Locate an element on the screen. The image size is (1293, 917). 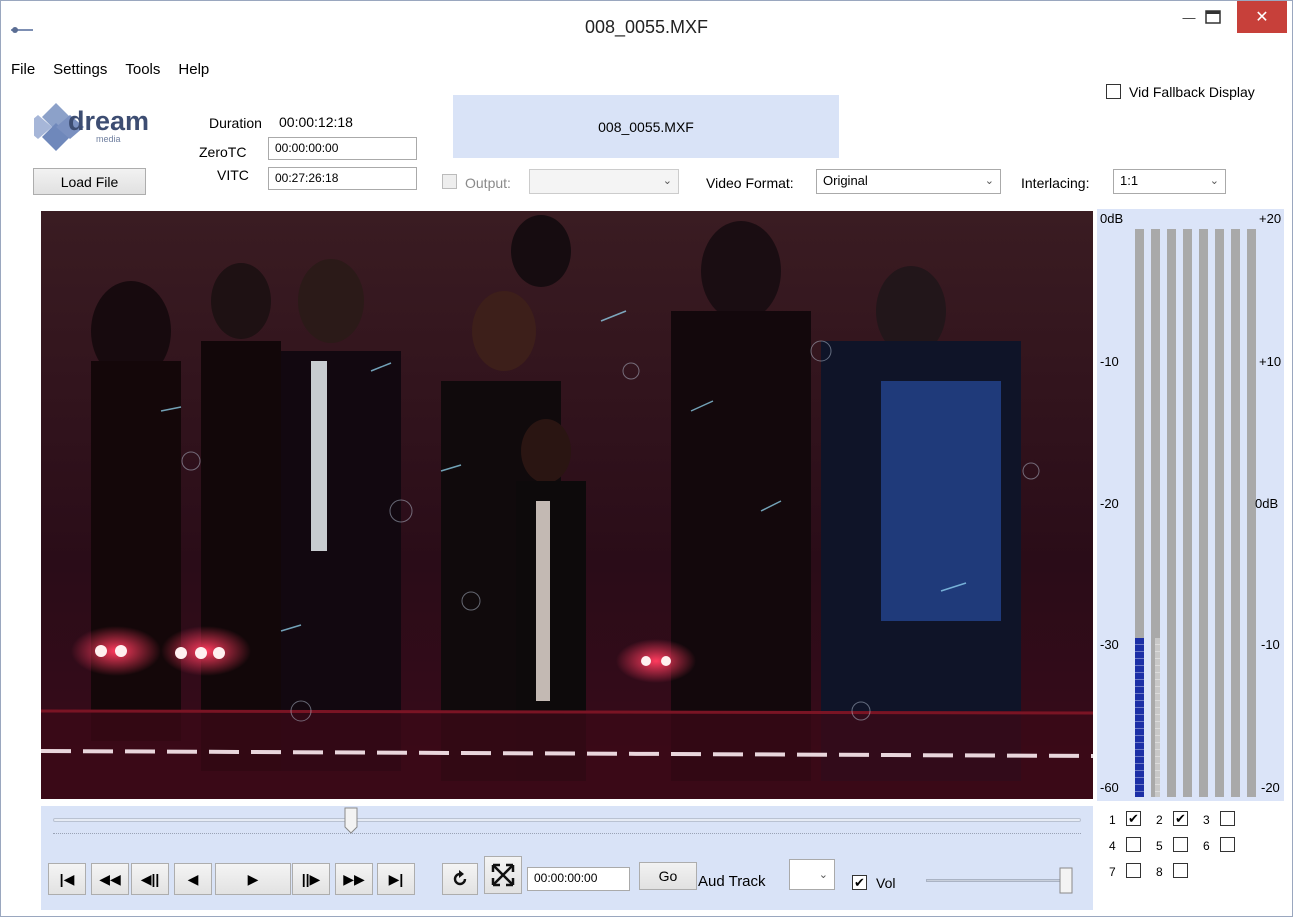
vid-fallback-checkbox is located at coordinates (1113, 91).